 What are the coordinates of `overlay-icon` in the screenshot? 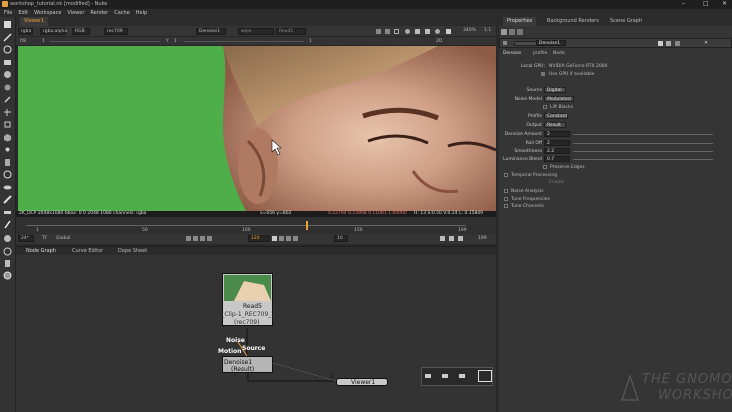 It's located at (427, 31).